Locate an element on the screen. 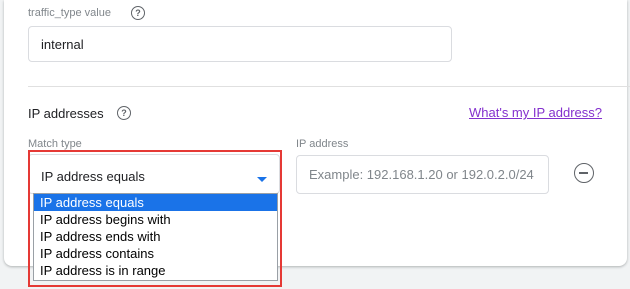  traffic-type-label: traffic_type value is located at coordinates (69, 13).